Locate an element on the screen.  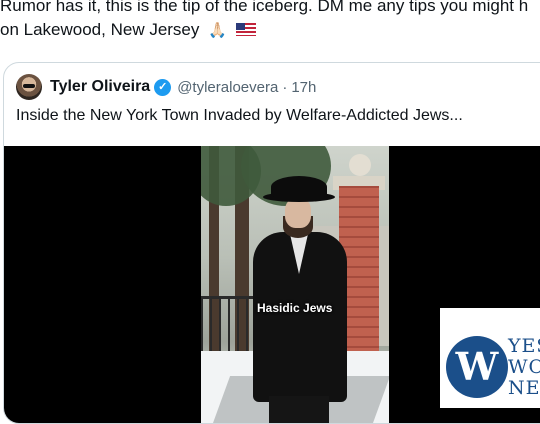
watermark-logo-icon: W is located at coordinates (477, 367).